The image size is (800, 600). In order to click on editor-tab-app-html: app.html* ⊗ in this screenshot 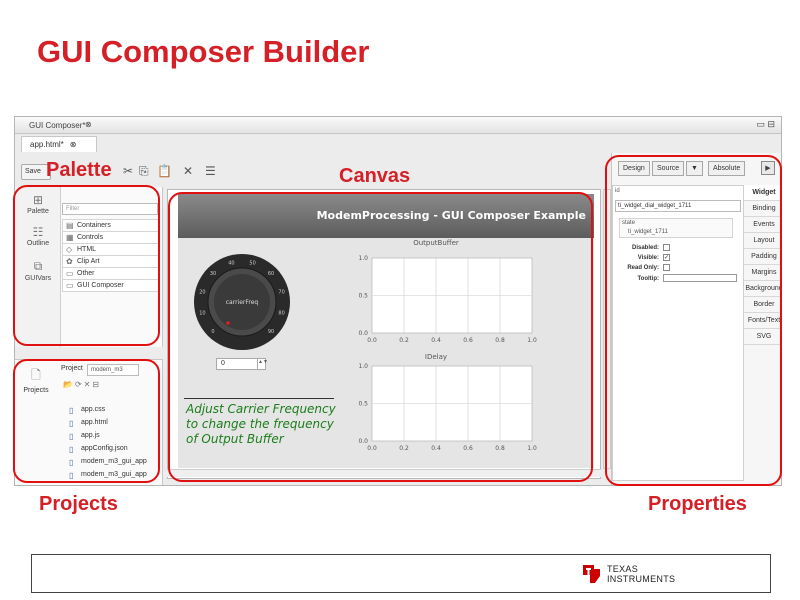, I will do `click(59, 144)`.